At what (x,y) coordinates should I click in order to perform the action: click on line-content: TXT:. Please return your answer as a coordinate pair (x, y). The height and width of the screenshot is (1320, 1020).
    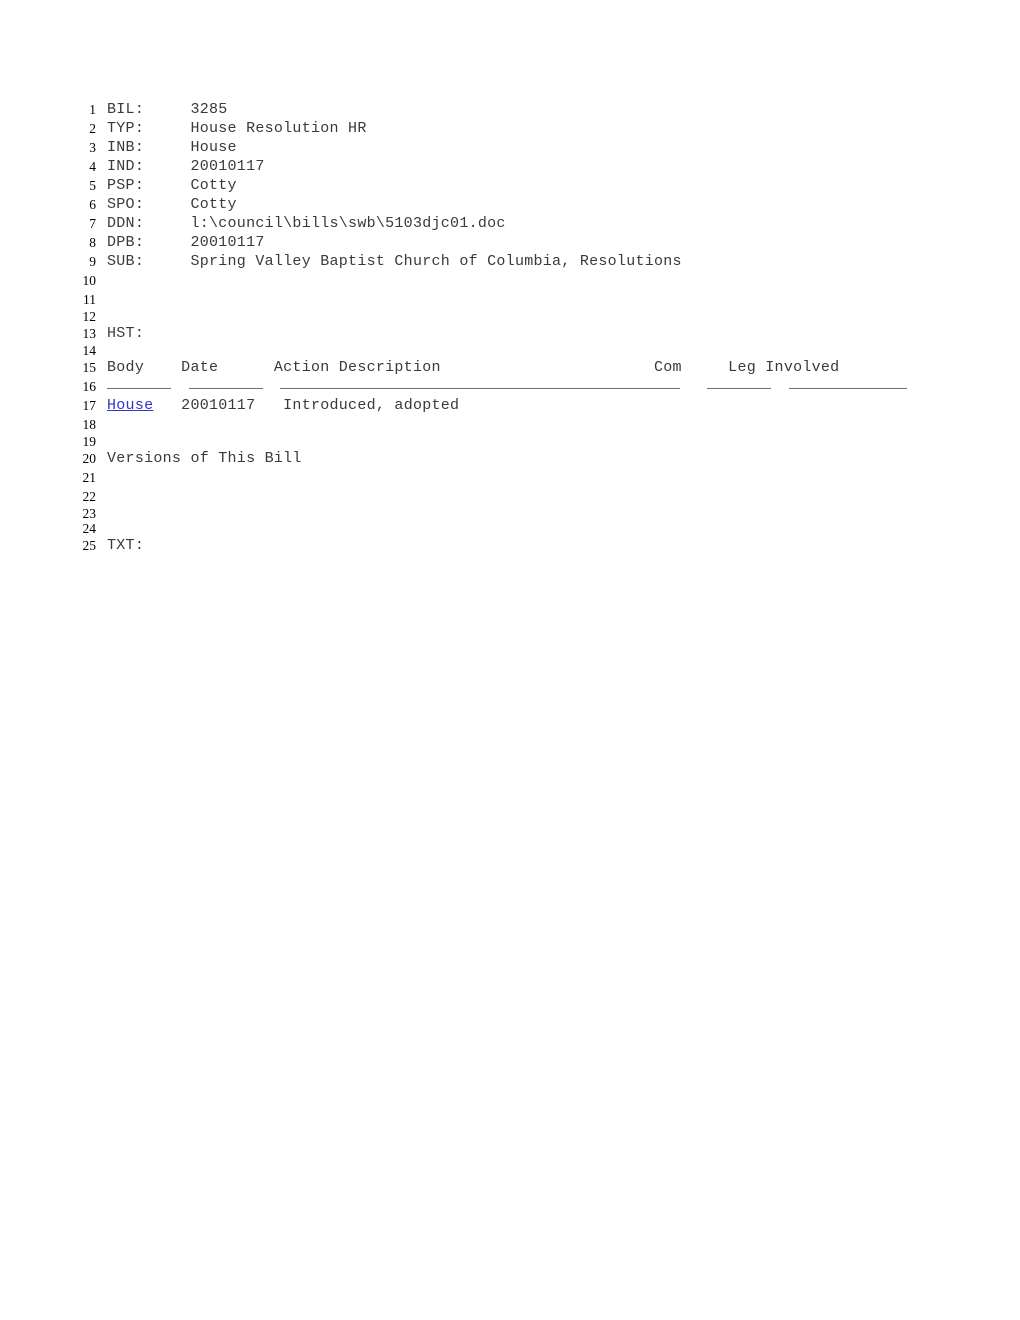
    Looking at the image, I should click on (126, 545).